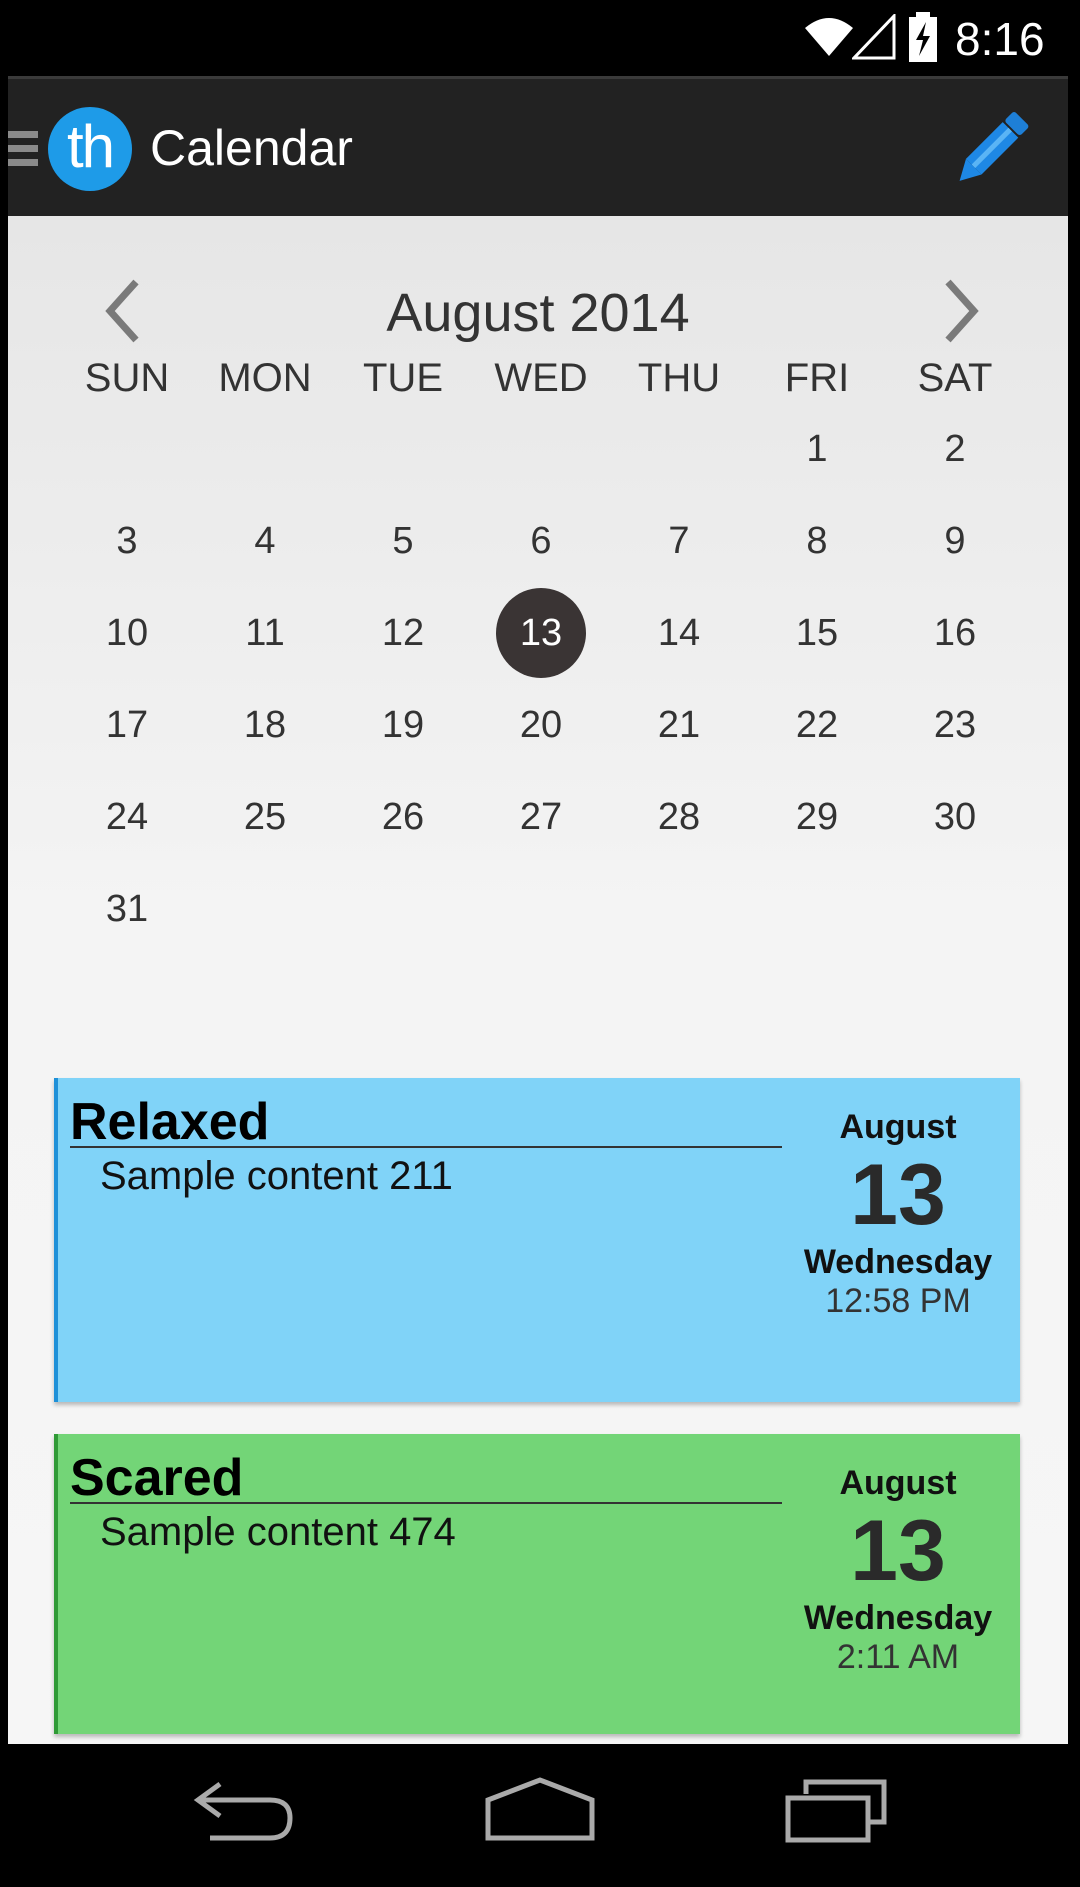  I want to click on calendar-day: 24, so click(127, 817).